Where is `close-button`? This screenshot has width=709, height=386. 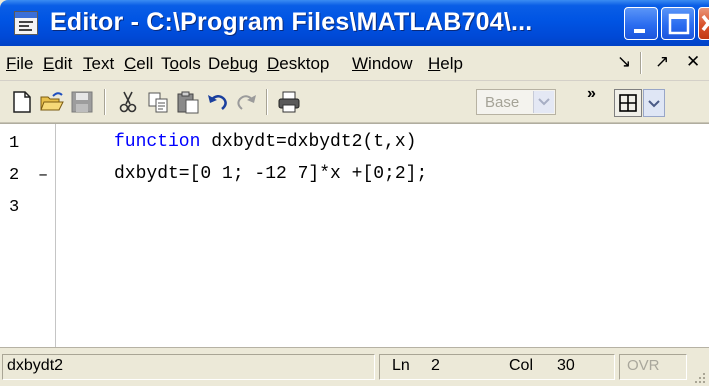 close-button is located at coordinates (703, 23).